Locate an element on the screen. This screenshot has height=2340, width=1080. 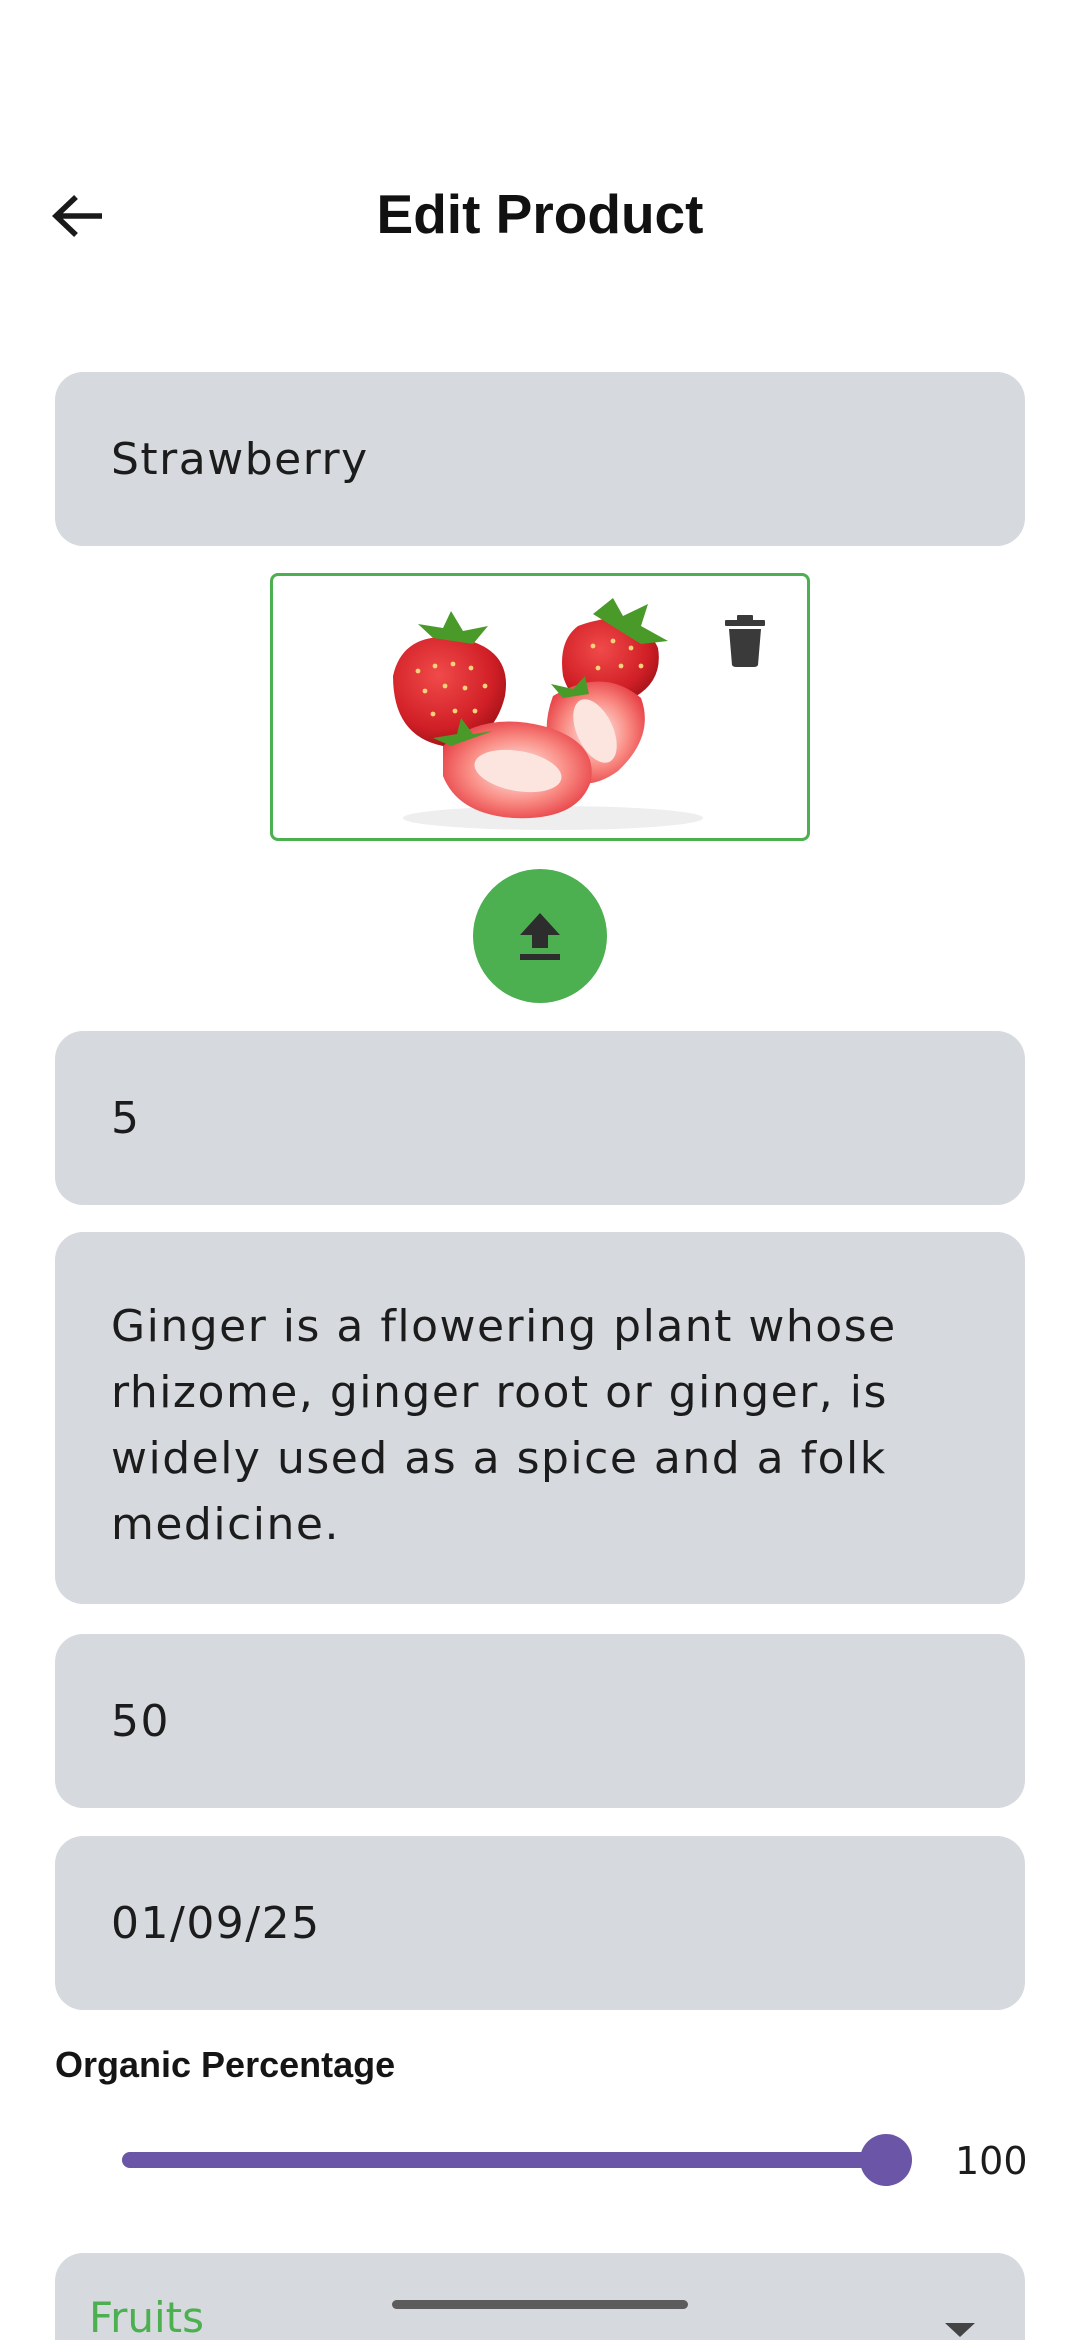
upload-icon is located at coordinates (540, 936).